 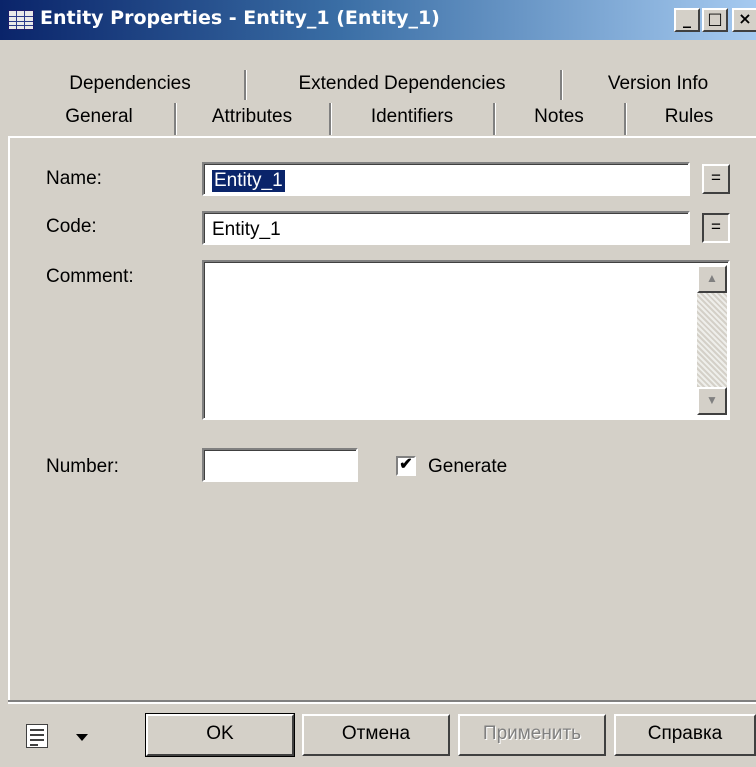 What do you see at coordinates (240, 18) in the screenshot?
I see `window-title: Entity Properties - Entity_1 (Entity_1)` at bounding box center [240, 18].